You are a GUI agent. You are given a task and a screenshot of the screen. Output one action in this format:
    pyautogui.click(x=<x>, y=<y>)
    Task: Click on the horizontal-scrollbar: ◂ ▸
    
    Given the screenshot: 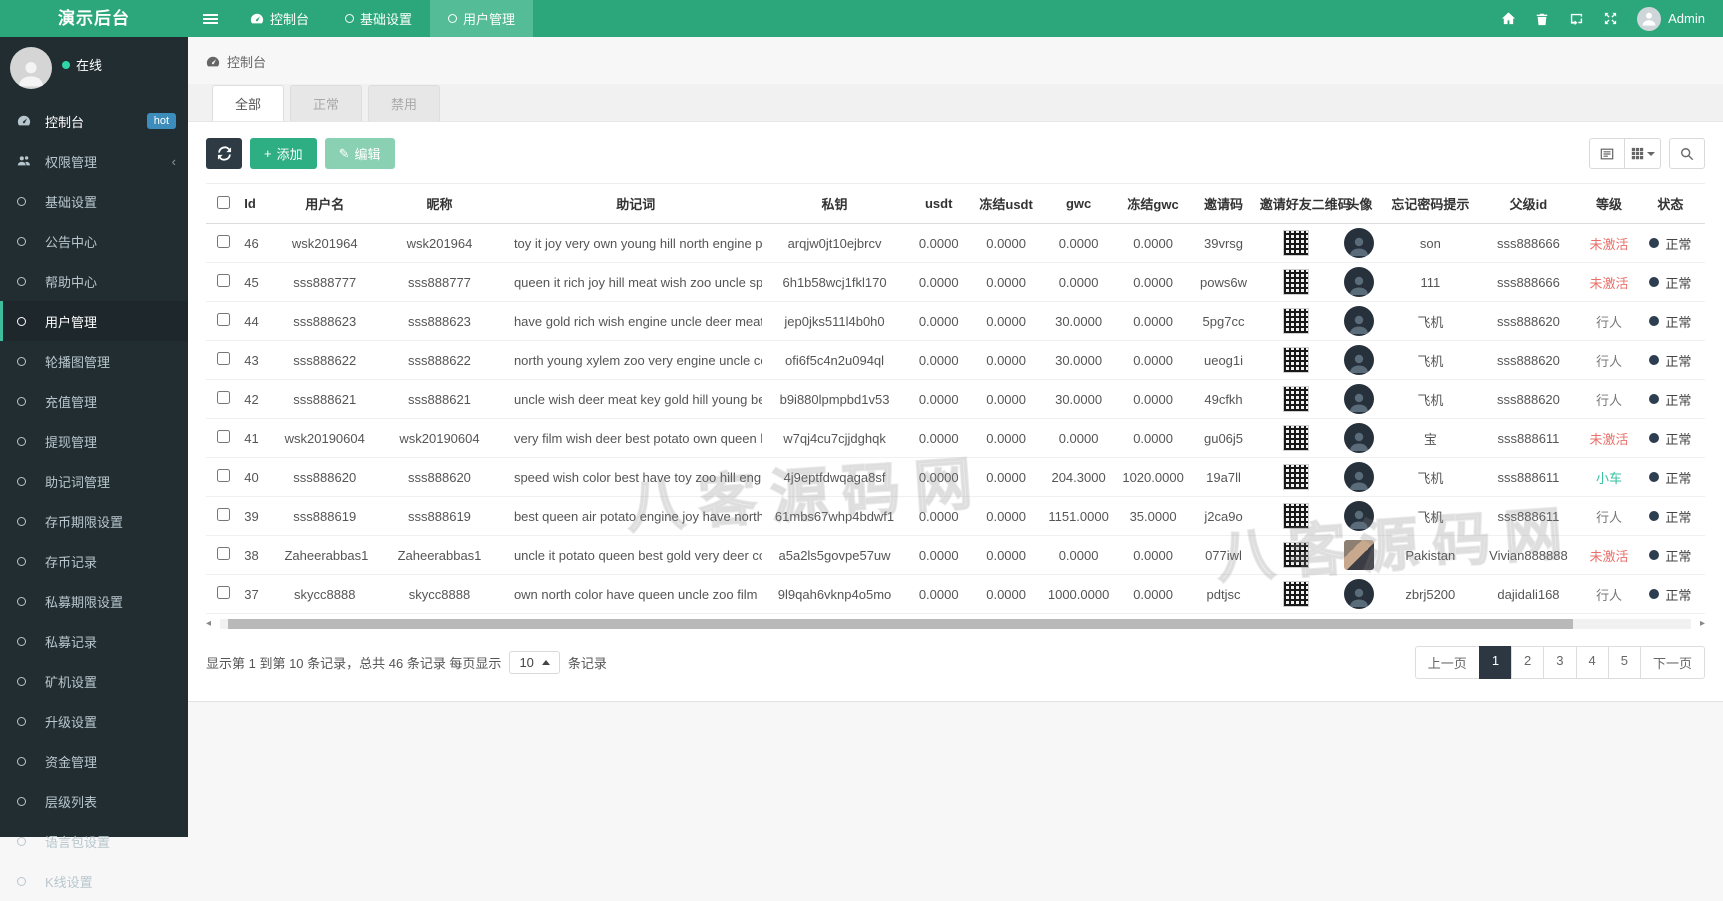 What is the action you would take?
    pyautogui.click(x=955, y=624)
    